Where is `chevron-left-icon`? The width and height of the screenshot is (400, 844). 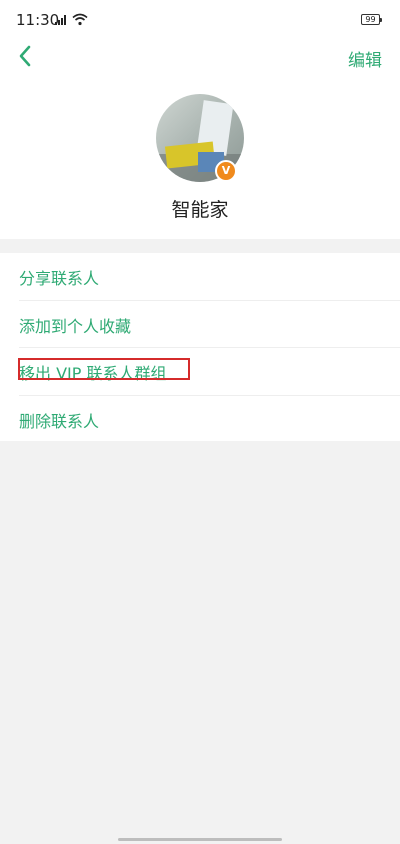 chevron-left-icon is located at coordinates (25, 56).